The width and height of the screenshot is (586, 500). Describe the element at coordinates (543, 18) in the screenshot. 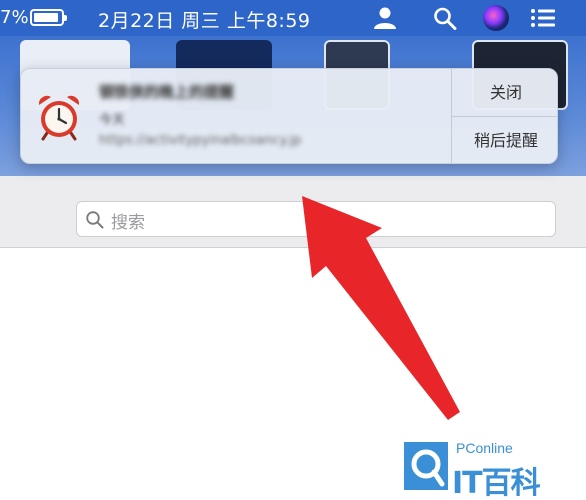

I see `control-center-icon` at that location.